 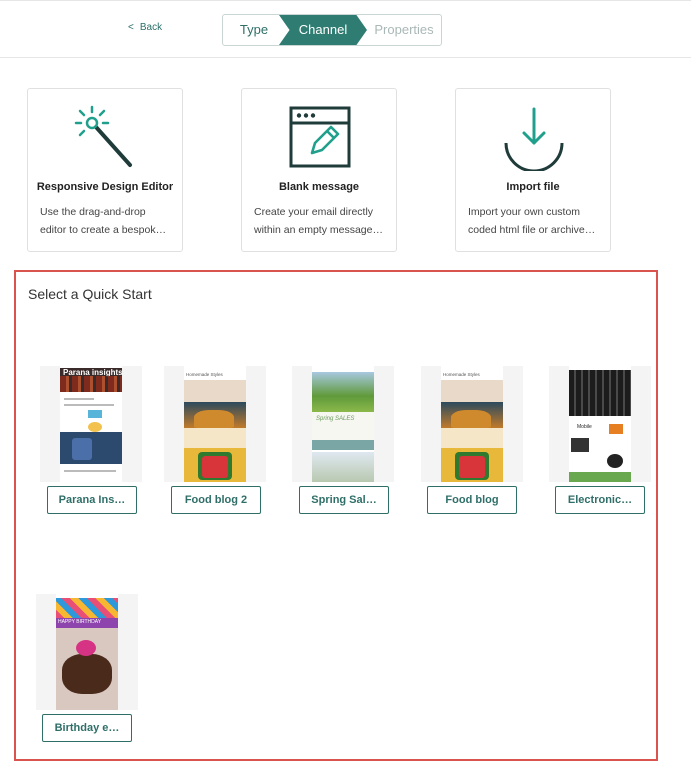 What do you see at coordinates (103, 136) in the screenshot?
I see `magic-wand-icon` at bounding box center [103, 136].